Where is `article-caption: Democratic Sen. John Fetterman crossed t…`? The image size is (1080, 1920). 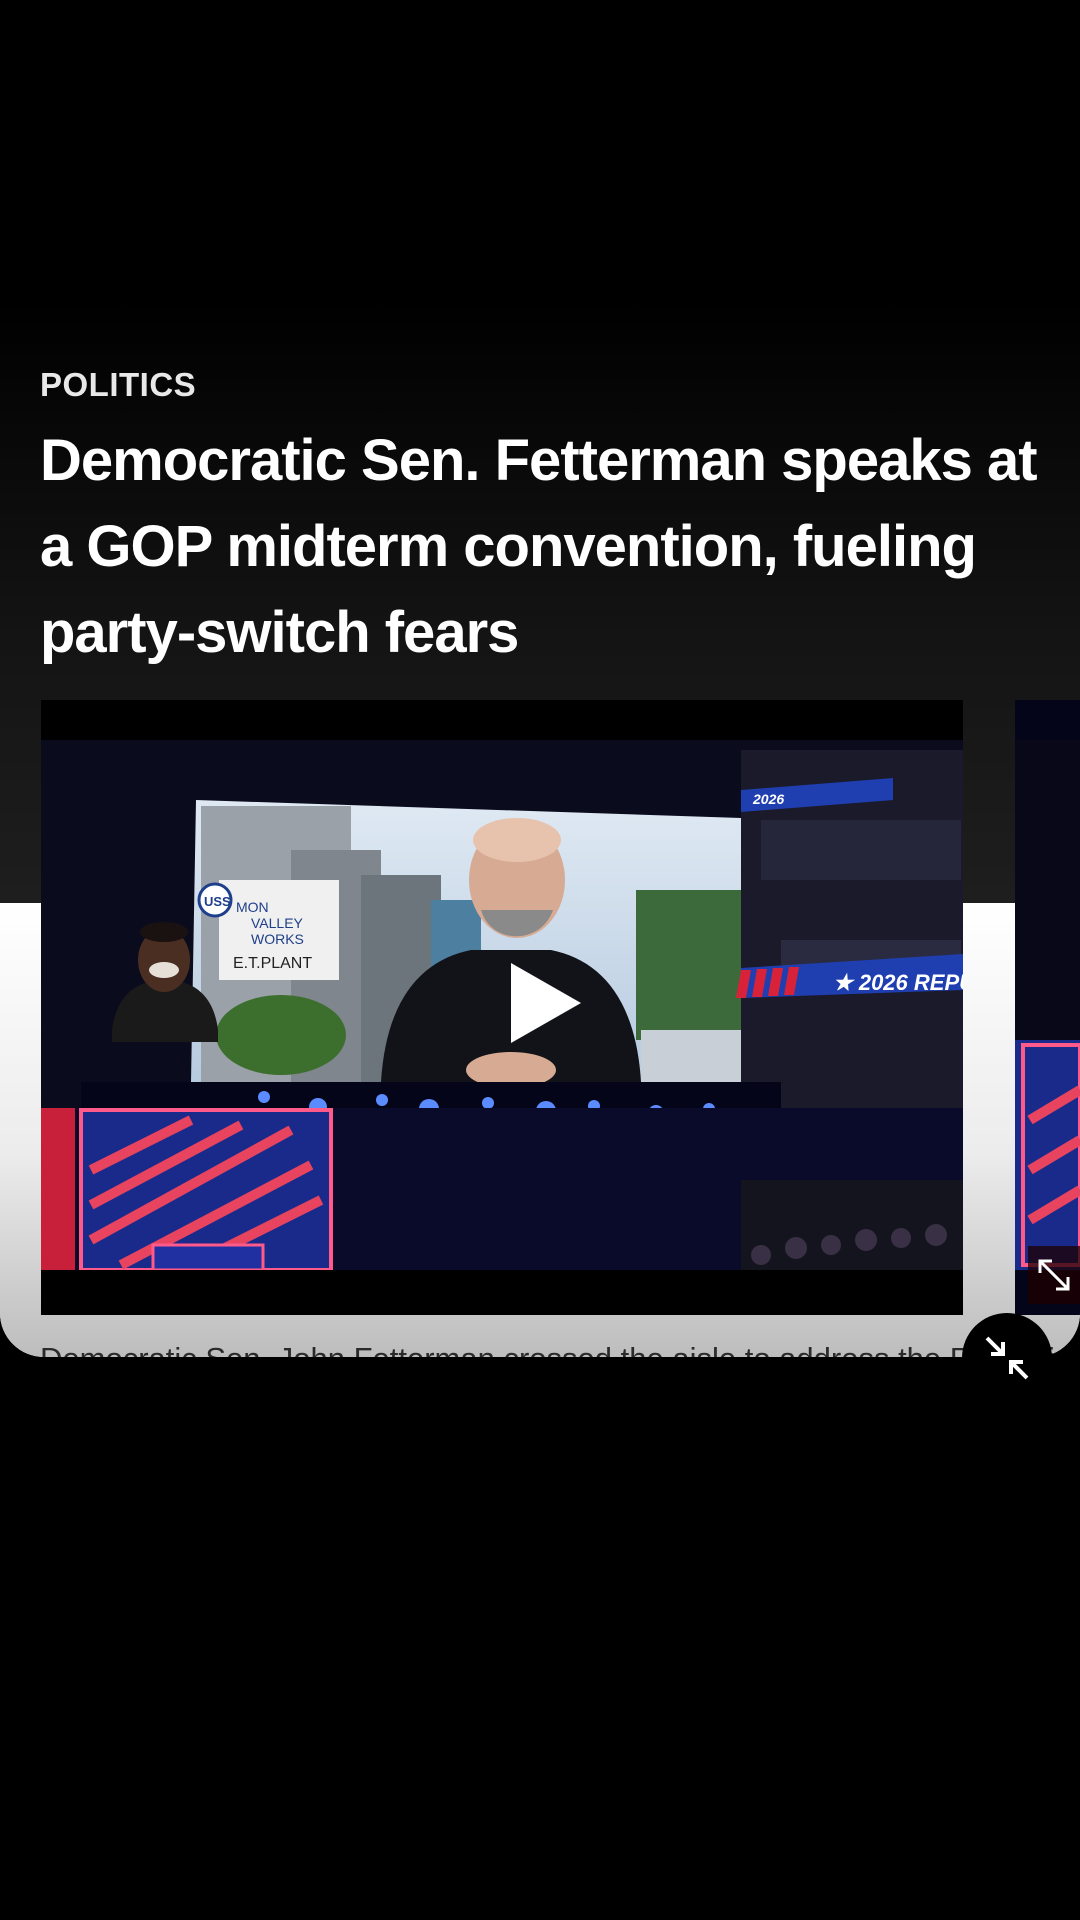
article-caption: Democratic Sen. John Fetterman crossed t… is located at coordinates (560, 1348).